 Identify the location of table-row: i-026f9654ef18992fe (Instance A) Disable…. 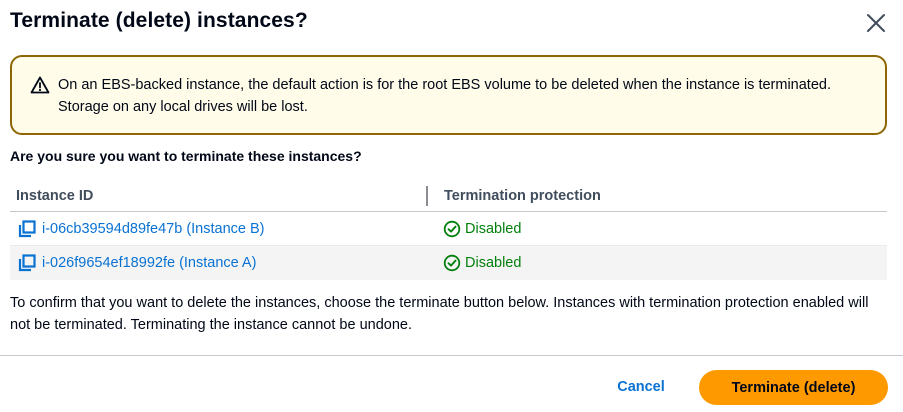
(448, 263).